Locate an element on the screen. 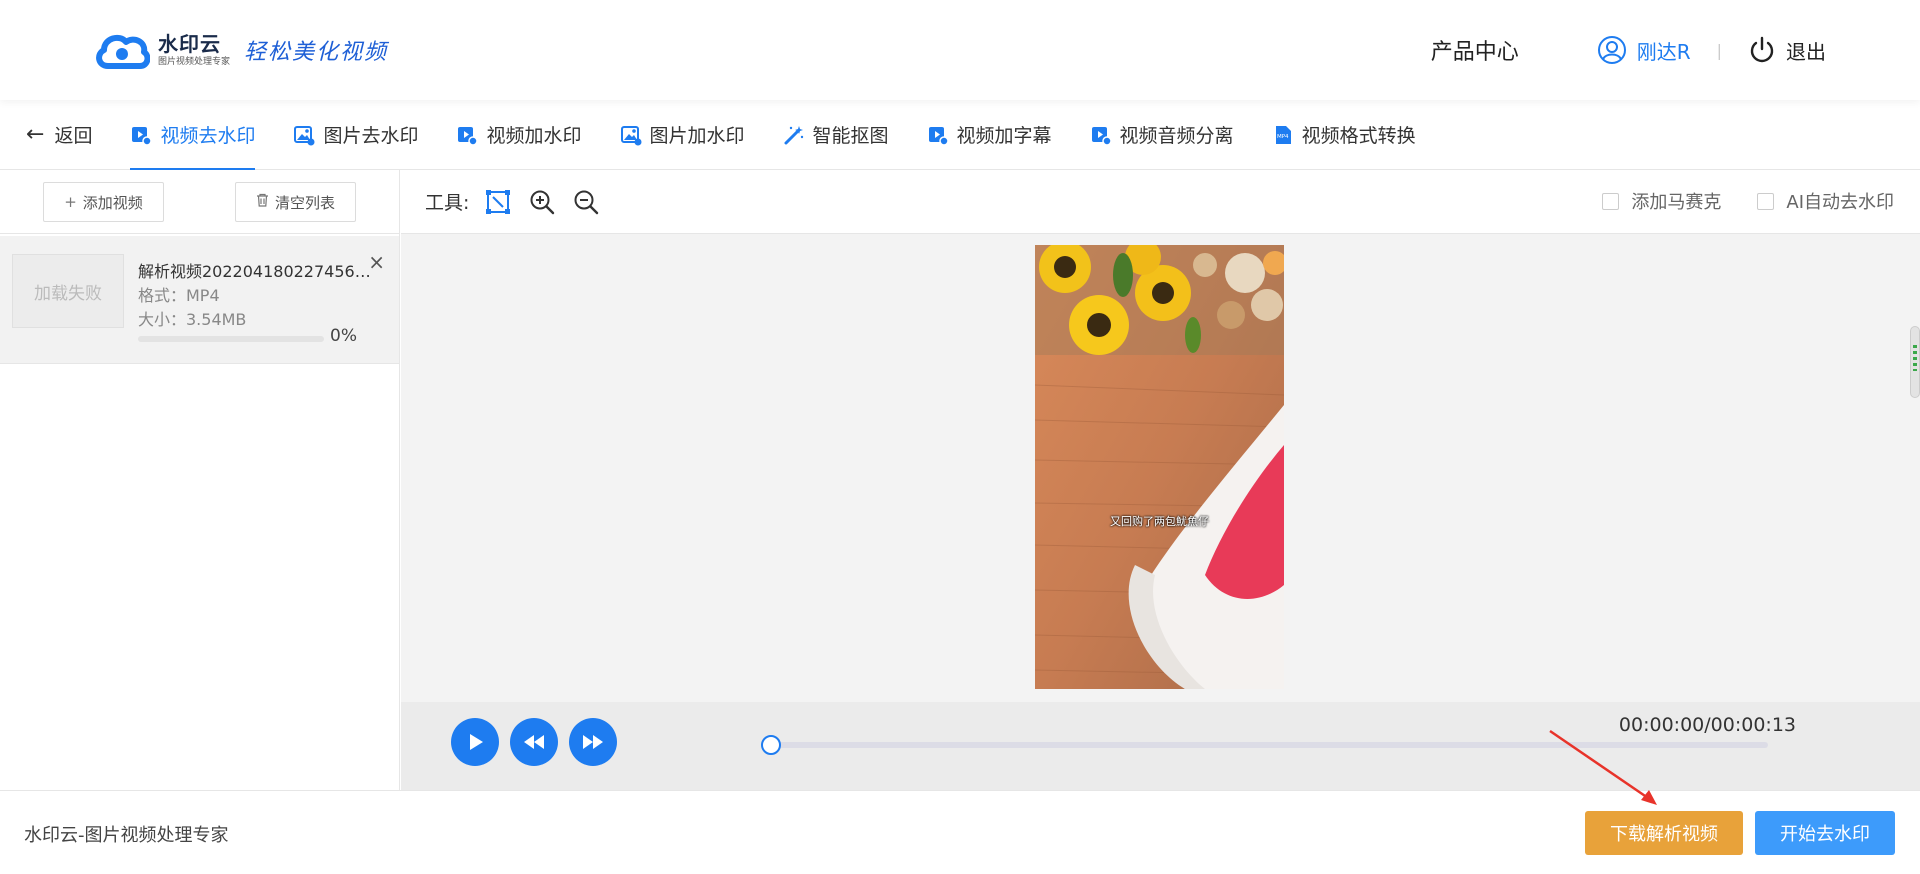 The height and width of the screenshot is (874, 1920). video-thumbnail: 加载失败 is located at coordinates (68, 291).